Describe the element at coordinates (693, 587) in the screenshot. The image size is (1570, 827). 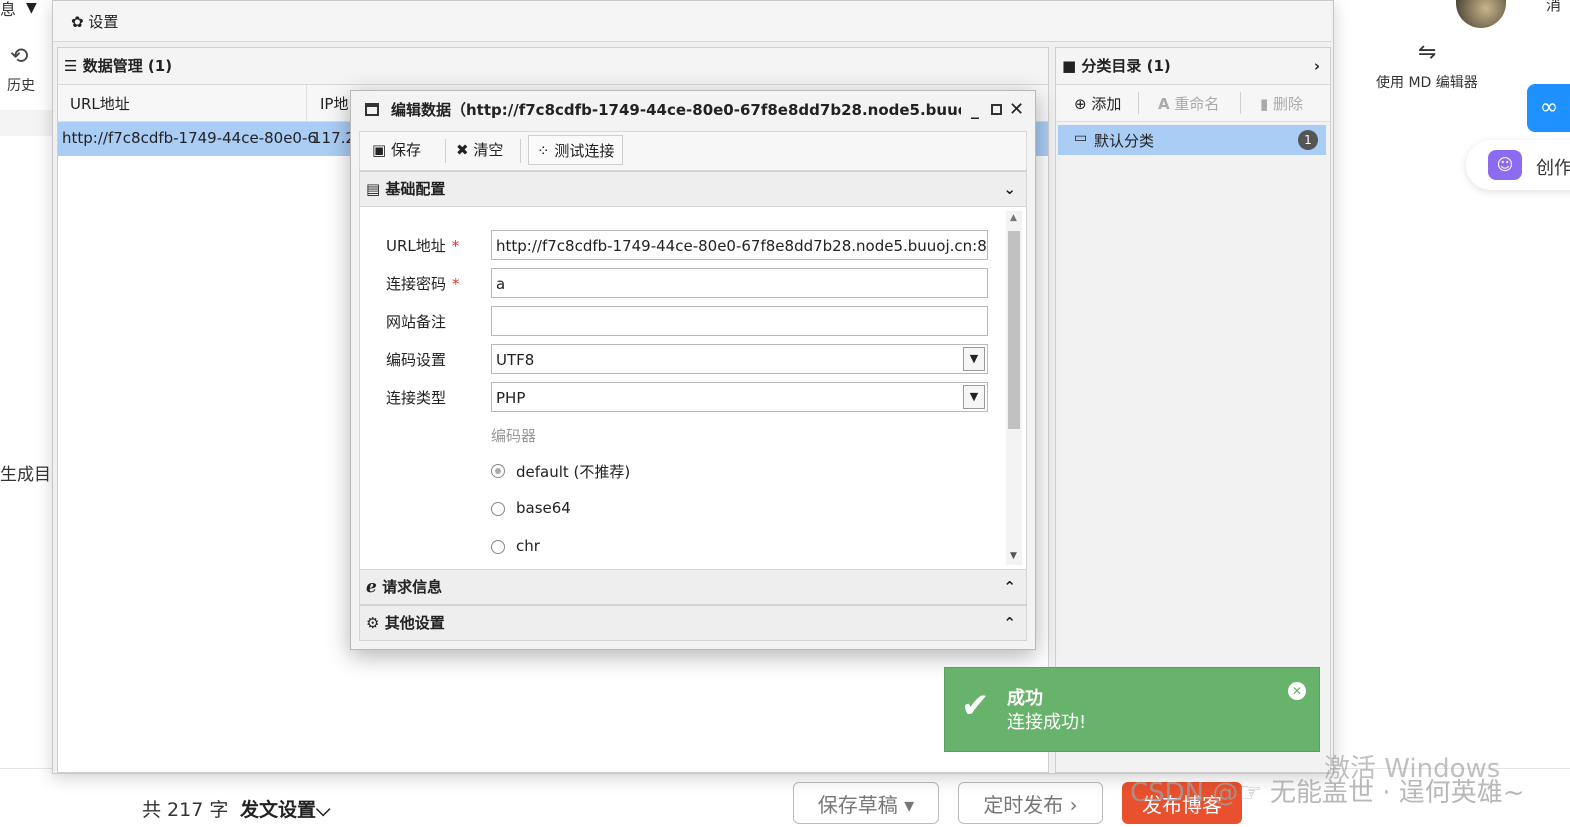
I see `section-request-header: ℯ 请求信息 ⌃` at that location.